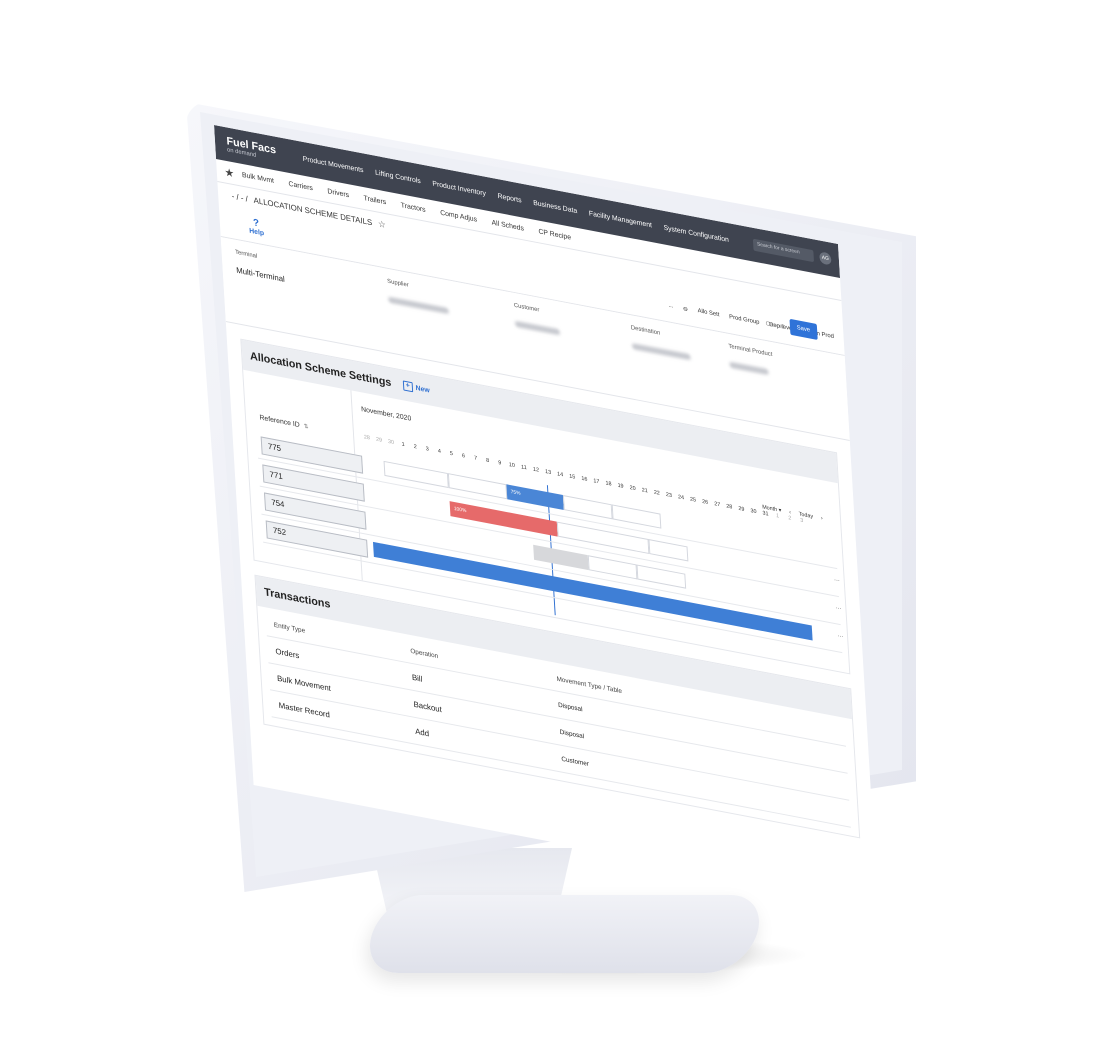 The width and height of the screenshot is (1117, 1062). I want to click on top-nav-business-data: Business Data, so click(555, 206).